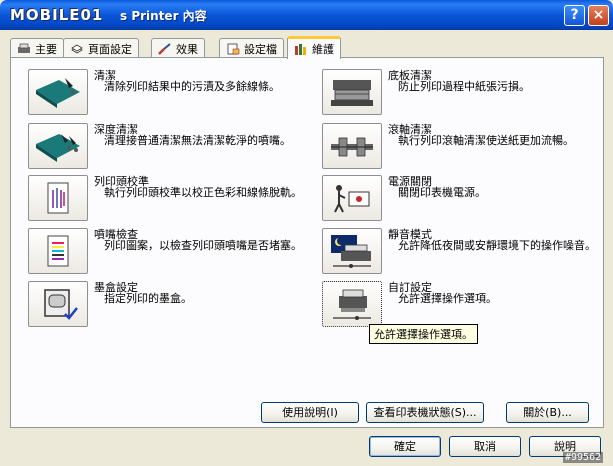 Image resolution: width=613 pixels, height=466 pixels. What do you see at coordinates (306, 15) in the screenshot?
I see `title-bar: MOBILE01 s Printer 內容 ? ×` at bounding box center [306, 15].